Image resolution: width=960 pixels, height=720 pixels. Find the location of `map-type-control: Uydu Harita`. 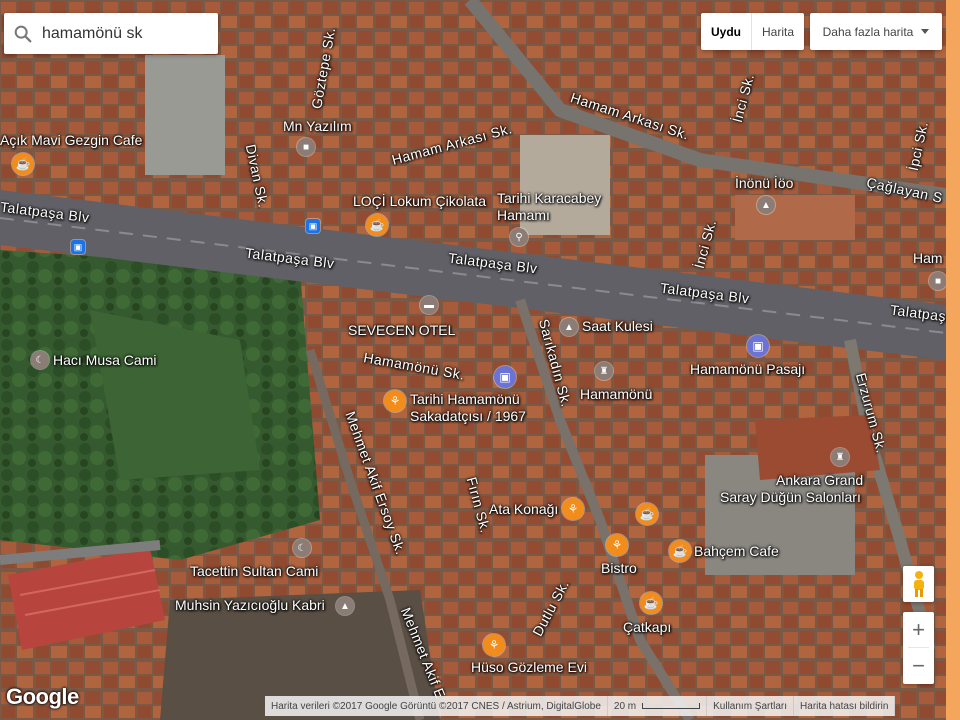

map-type-control: Uydu Harita is located at coordinates (753, 31).